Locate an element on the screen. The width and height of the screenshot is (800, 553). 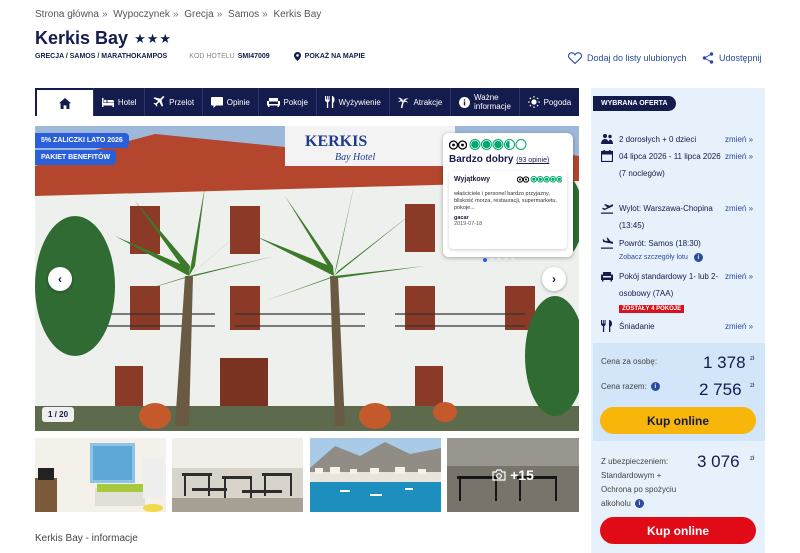
thumbnail-harbor is located at coordinates (375, 475).